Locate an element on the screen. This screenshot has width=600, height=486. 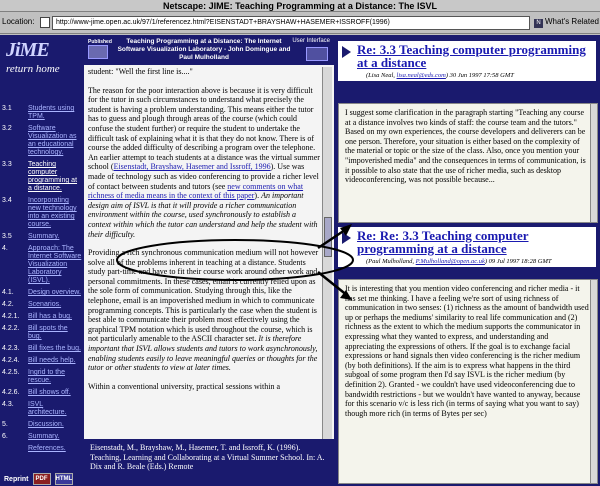
toc-item: 4.2. Scenarios. is located at coordinates (43, 305).